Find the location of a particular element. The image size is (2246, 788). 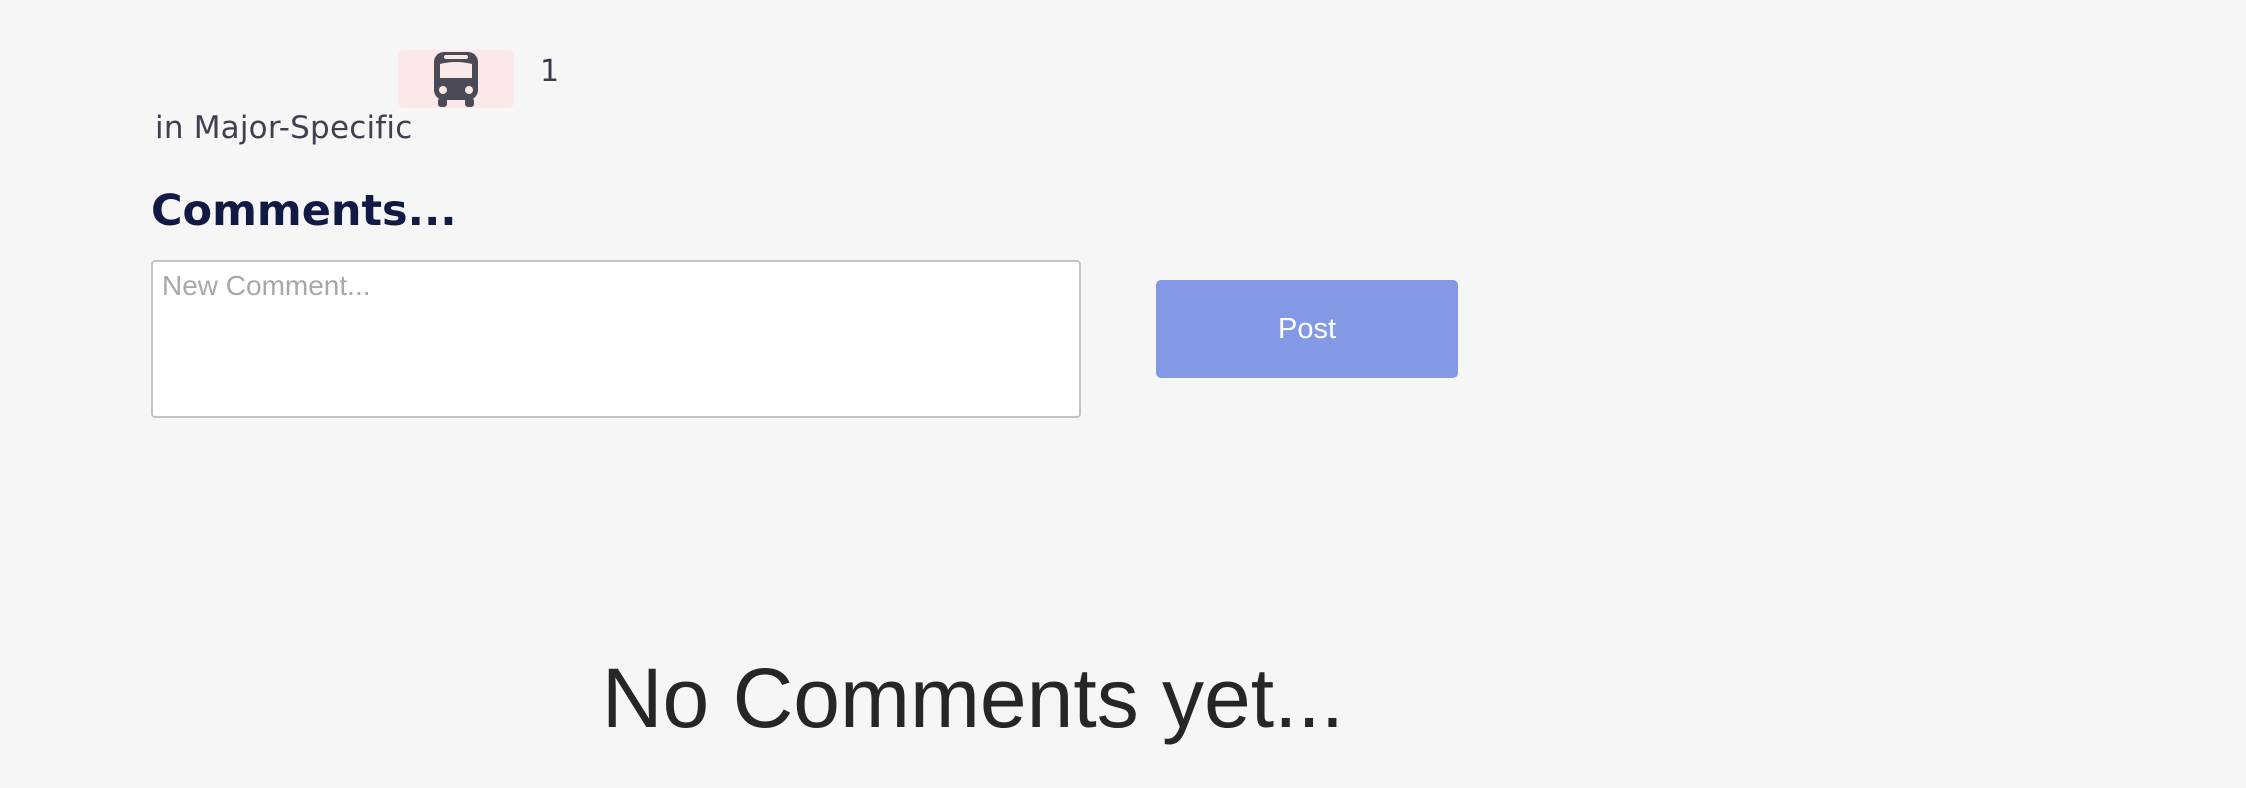

new-comment-input is located at coordinates (616, 339).